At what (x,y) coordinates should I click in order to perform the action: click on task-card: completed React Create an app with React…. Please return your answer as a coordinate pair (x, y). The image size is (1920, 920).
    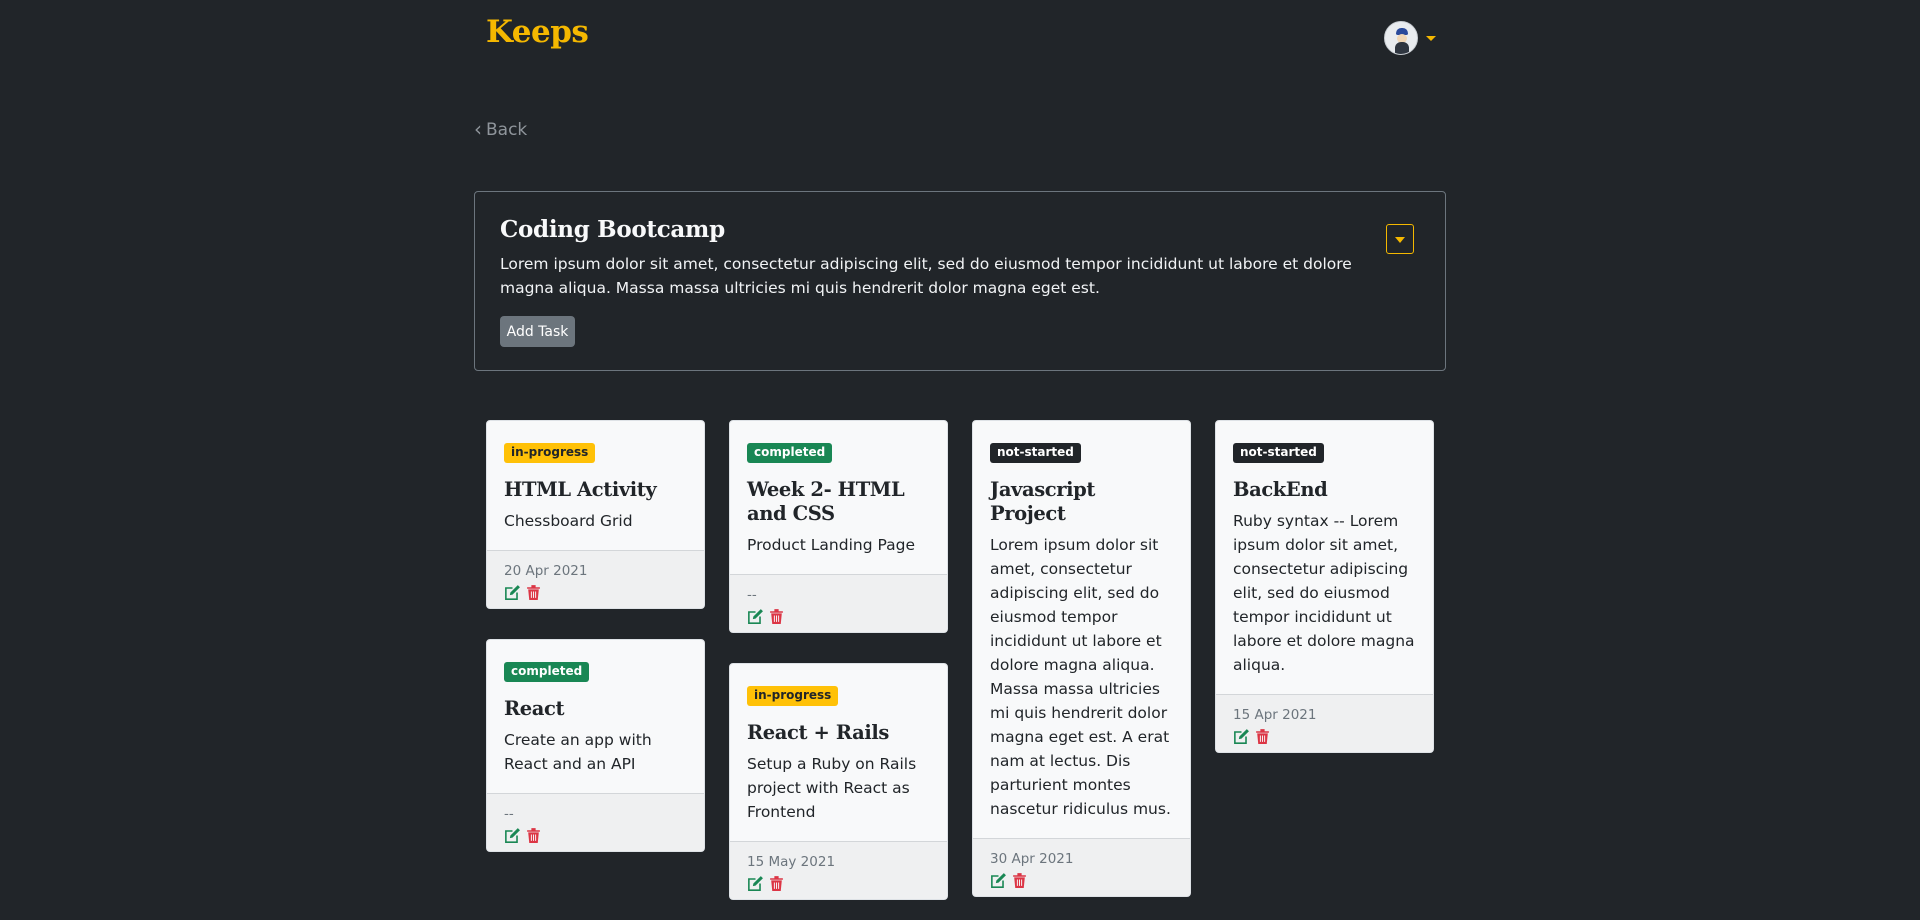
    Looking at the image, I should click on (595, 745).